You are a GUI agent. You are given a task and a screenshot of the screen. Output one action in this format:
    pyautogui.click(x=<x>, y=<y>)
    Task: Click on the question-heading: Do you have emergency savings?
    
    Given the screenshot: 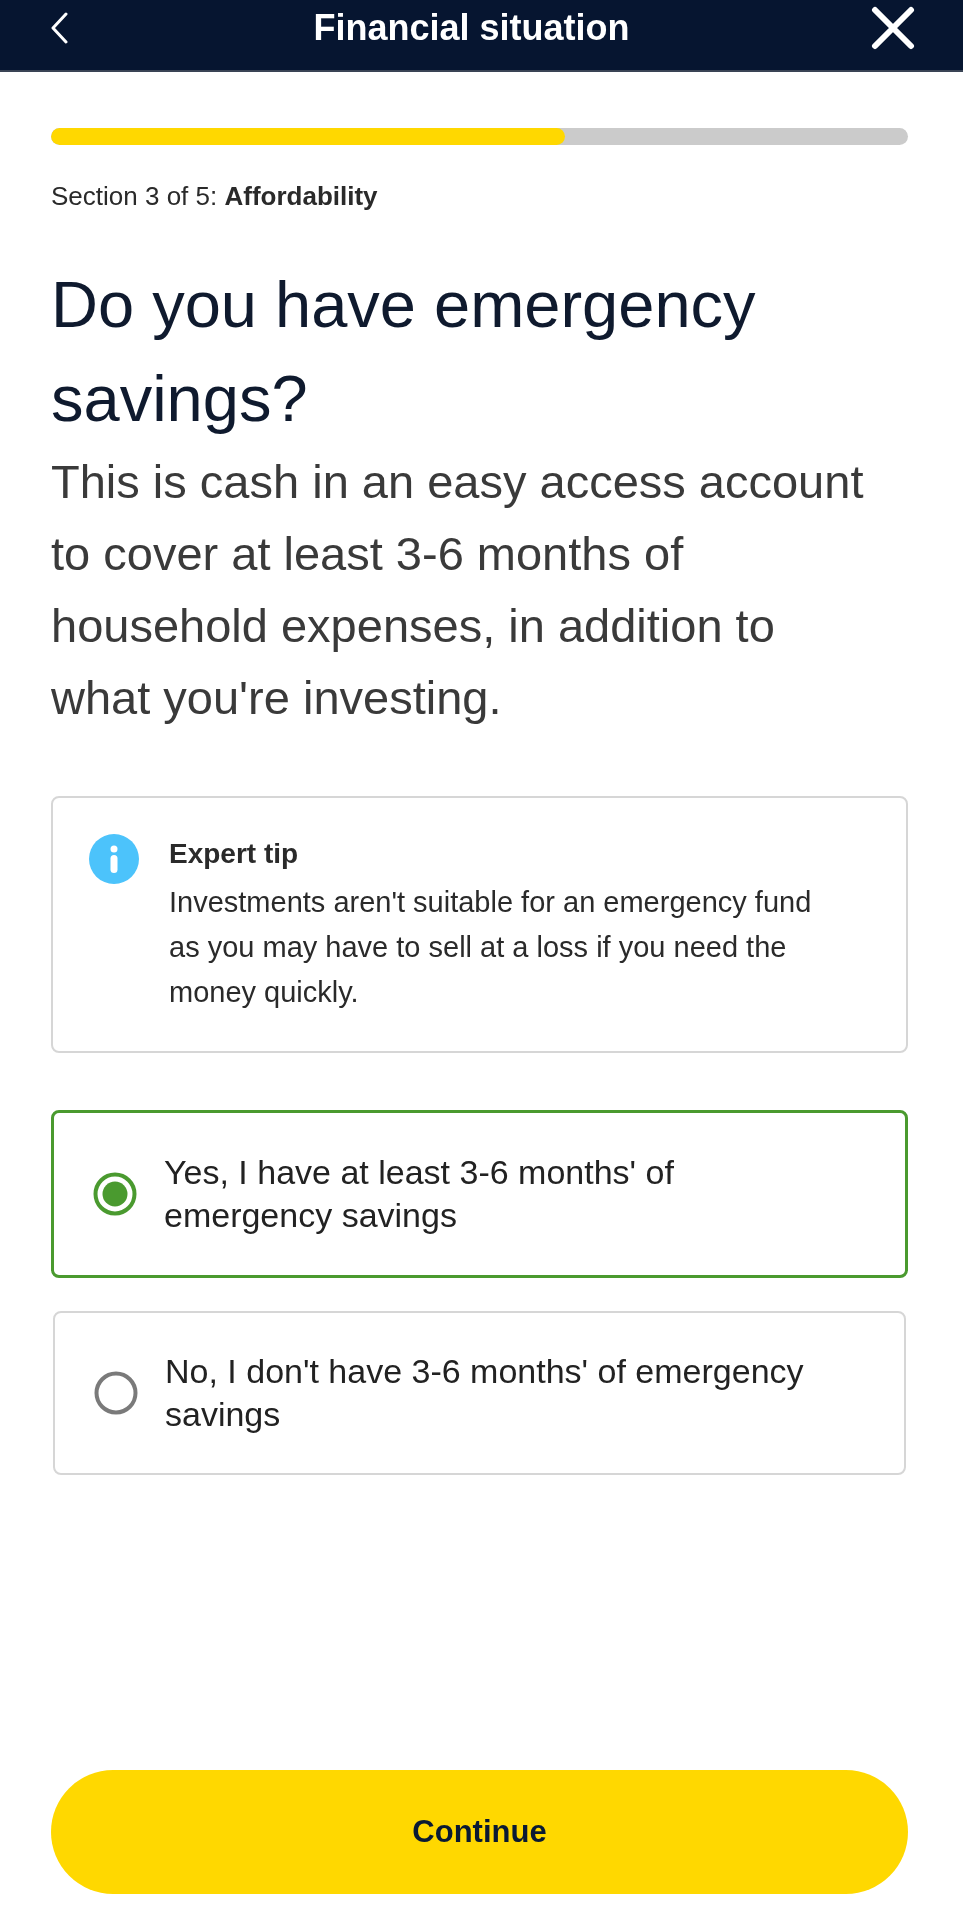 What is the action you would take?
    pyautogui.click(x=404, y=352)
    